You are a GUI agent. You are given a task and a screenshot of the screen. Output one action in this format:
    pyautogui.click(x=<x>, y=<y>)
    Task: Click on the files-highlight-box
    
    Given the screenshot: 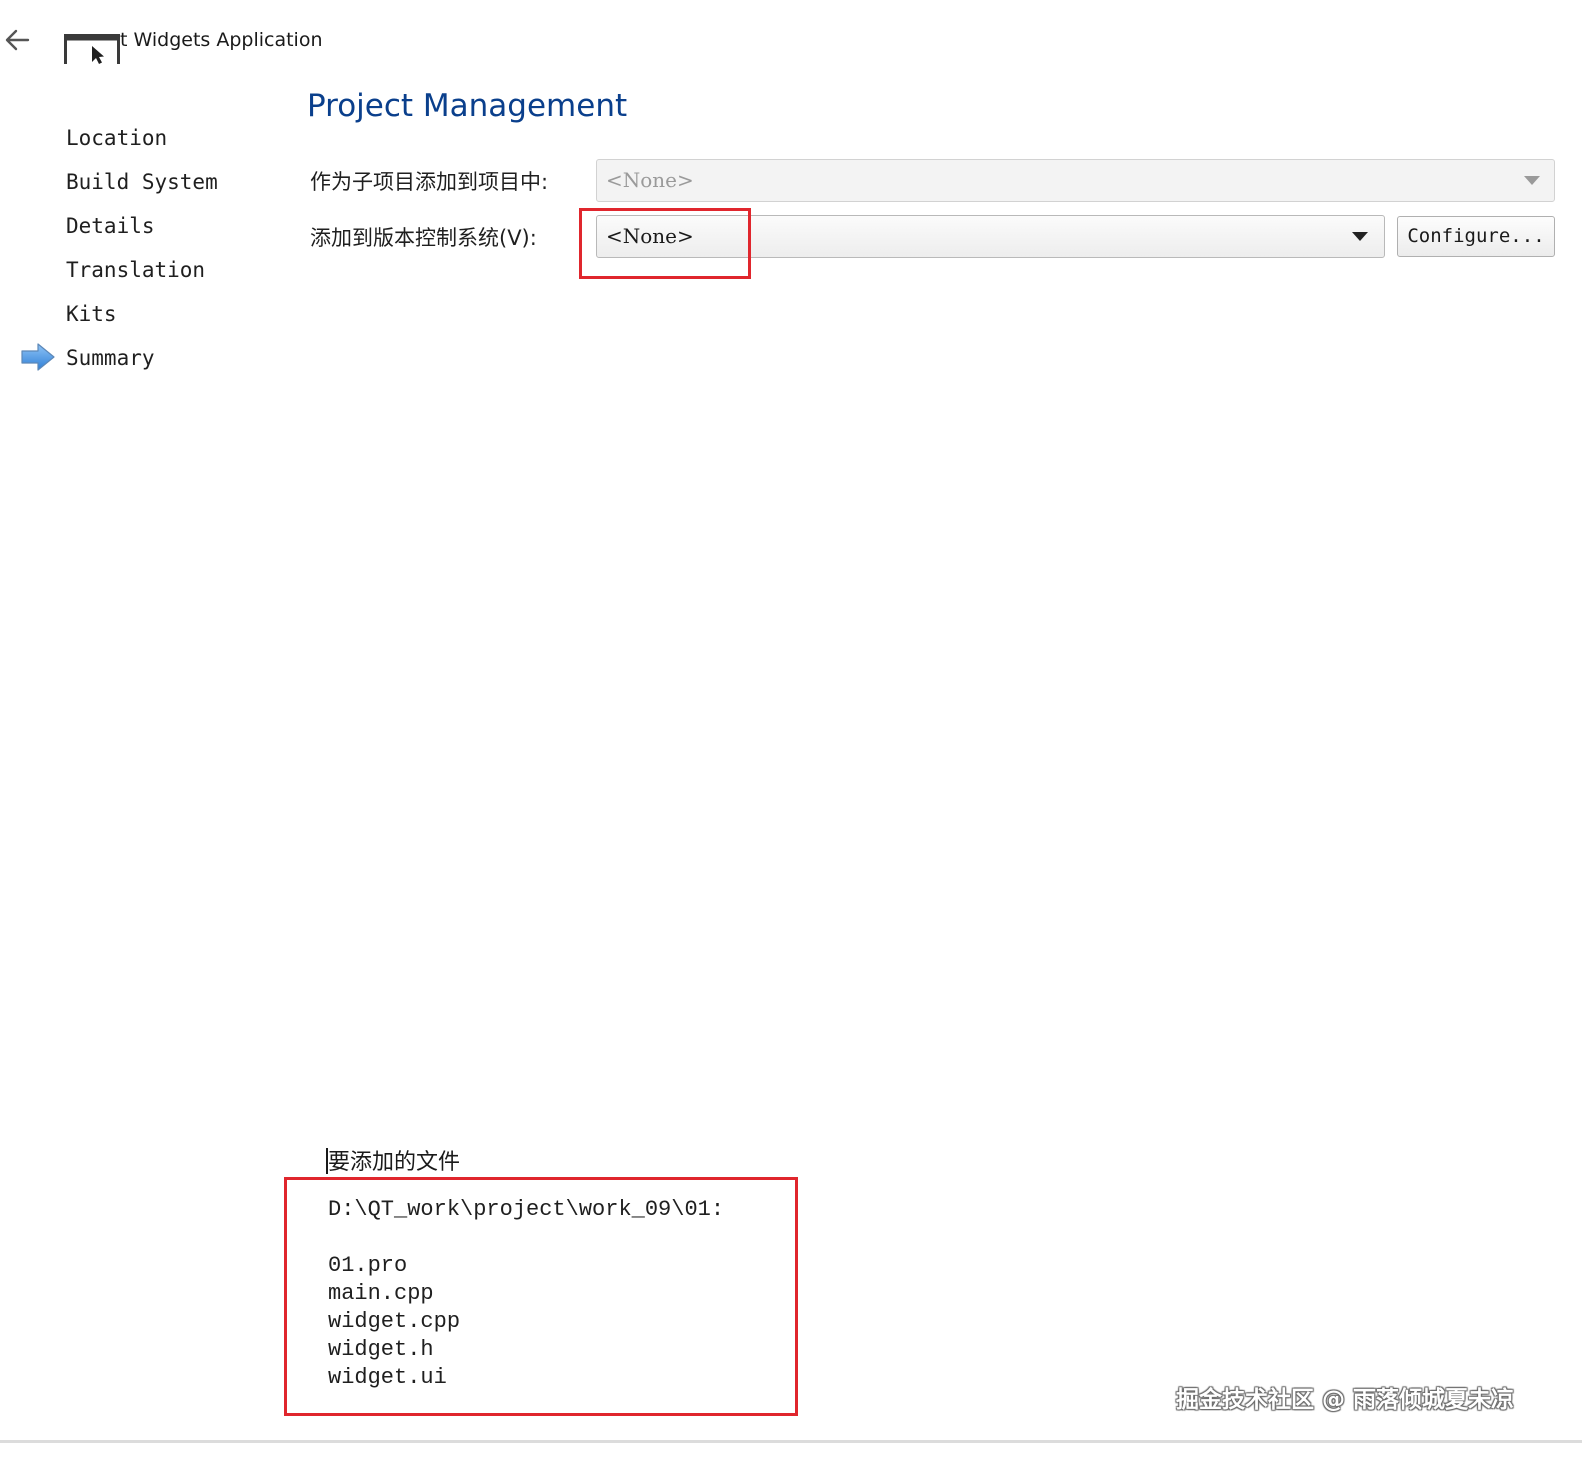 What is the action you would take?
    pyautogui.click(x=541, y=1296)
    